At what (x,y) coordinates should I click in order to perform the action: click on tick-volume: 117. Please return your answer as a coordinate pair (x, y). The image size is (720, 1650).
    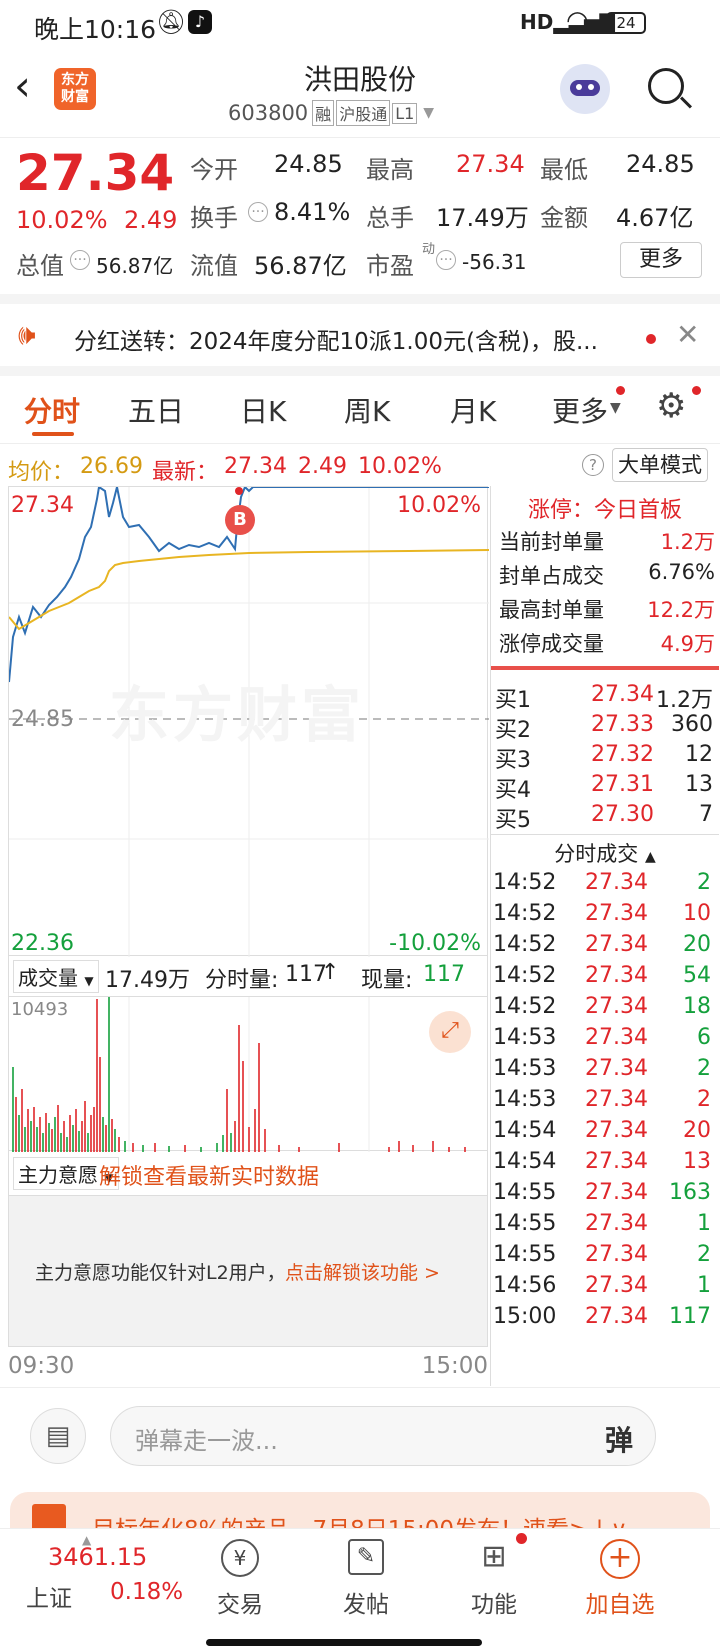
    Looking at the image, I should click on (690, 1316).